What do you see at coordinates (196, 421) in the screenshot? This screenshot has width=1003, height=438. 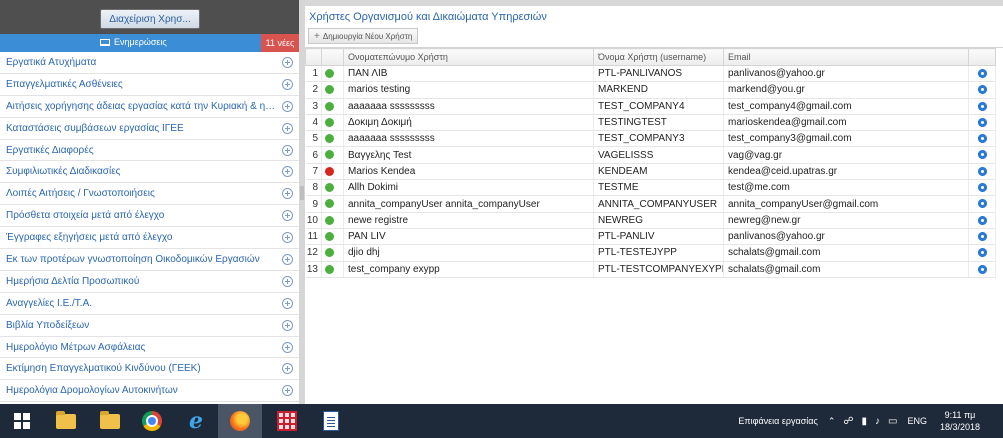 I see `taskbar-ie-button: e` at bounding box center [196, 421].